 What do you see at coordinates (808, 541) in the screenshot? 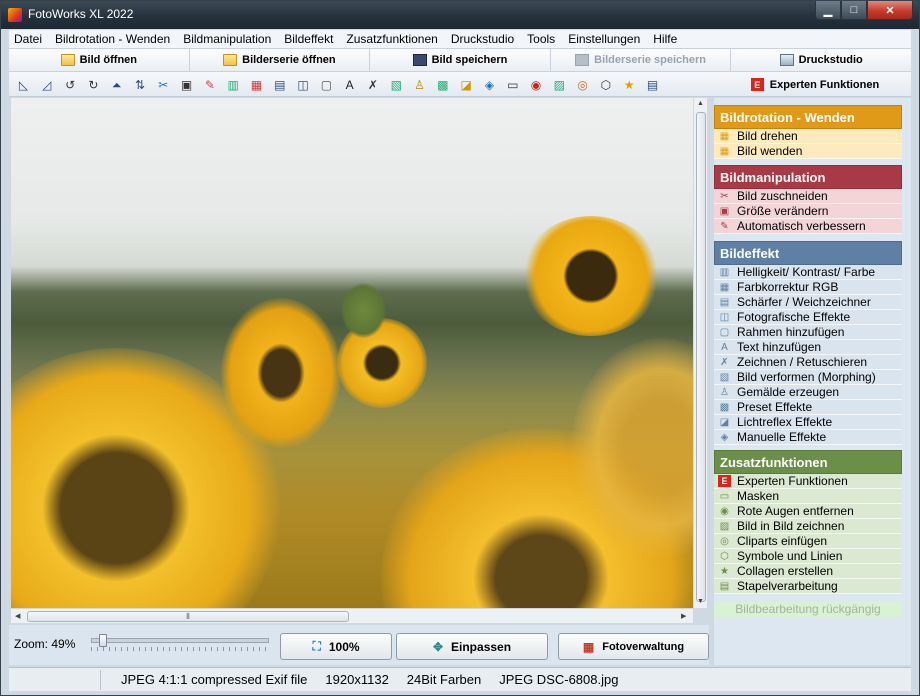
I see `panel-item: ◎ Cliparts einfügen` at bounding box center [808, 541].